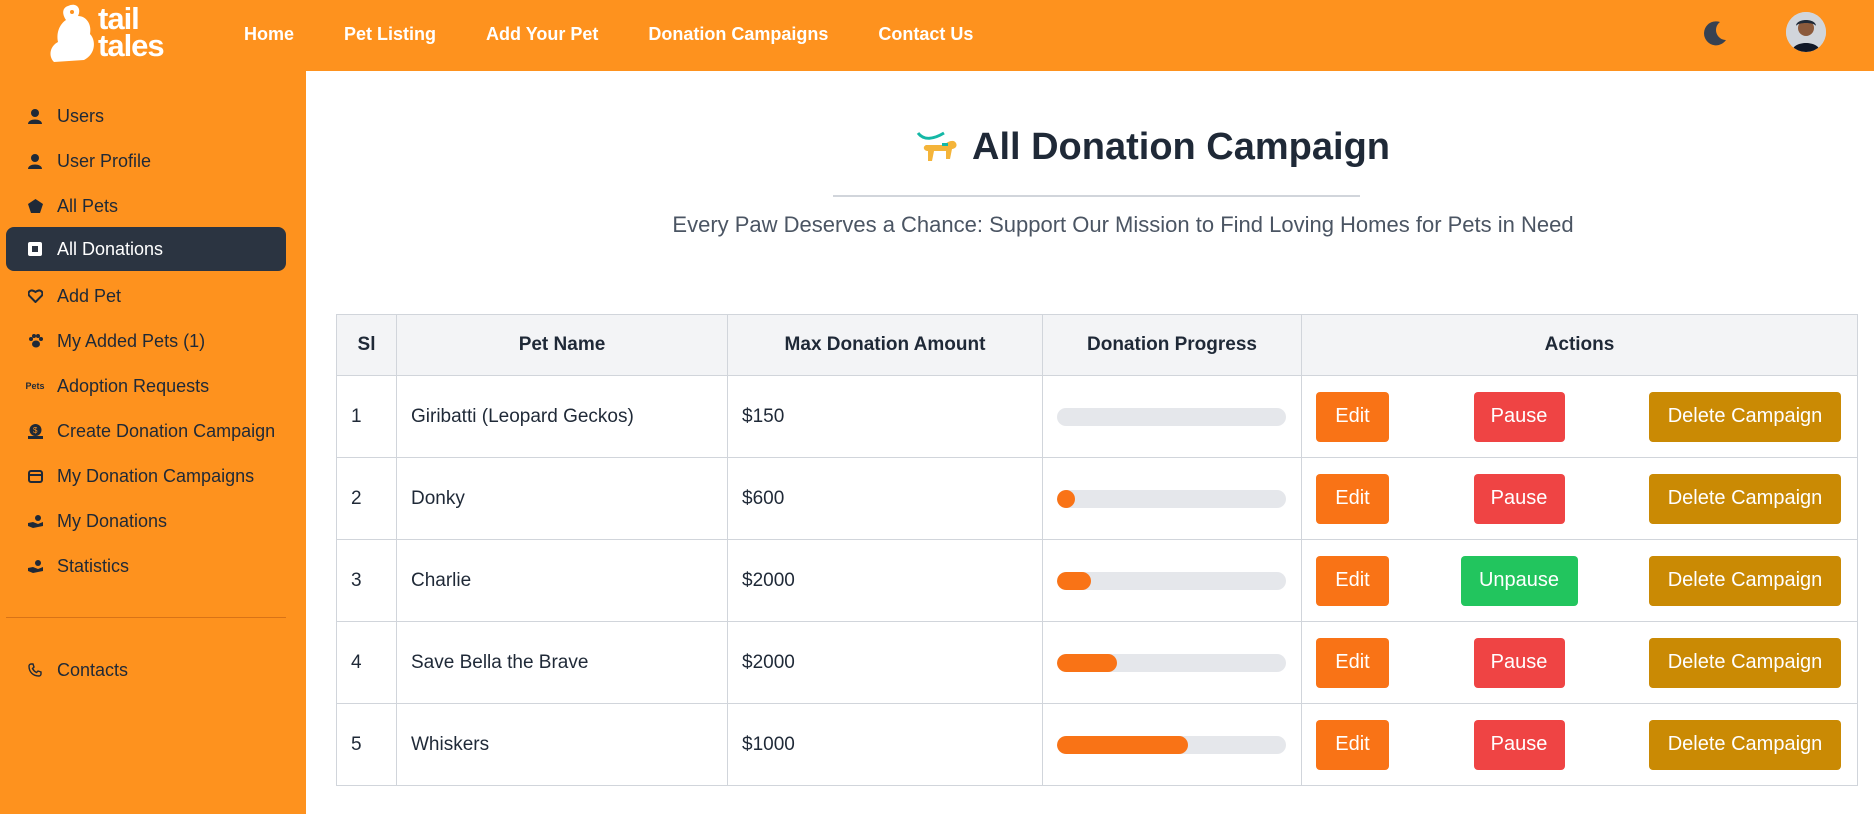  What do you see at coordinates (925, 34) in the screenshot?
I see `nav-contact-us: Contact Us` at bounding box center [925, 34].